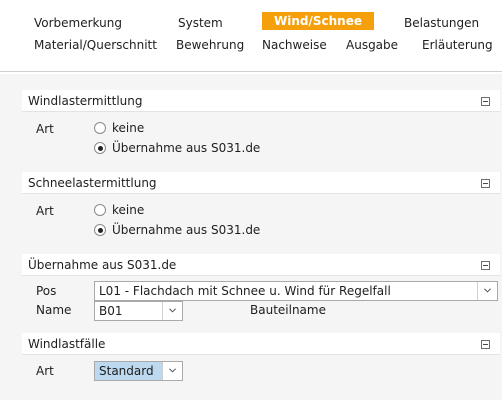 Image resolution: width=502 pixels, height=400 pixels. I want to click on section-windlastfaelle: Windlastfälle, so click(261, 344).